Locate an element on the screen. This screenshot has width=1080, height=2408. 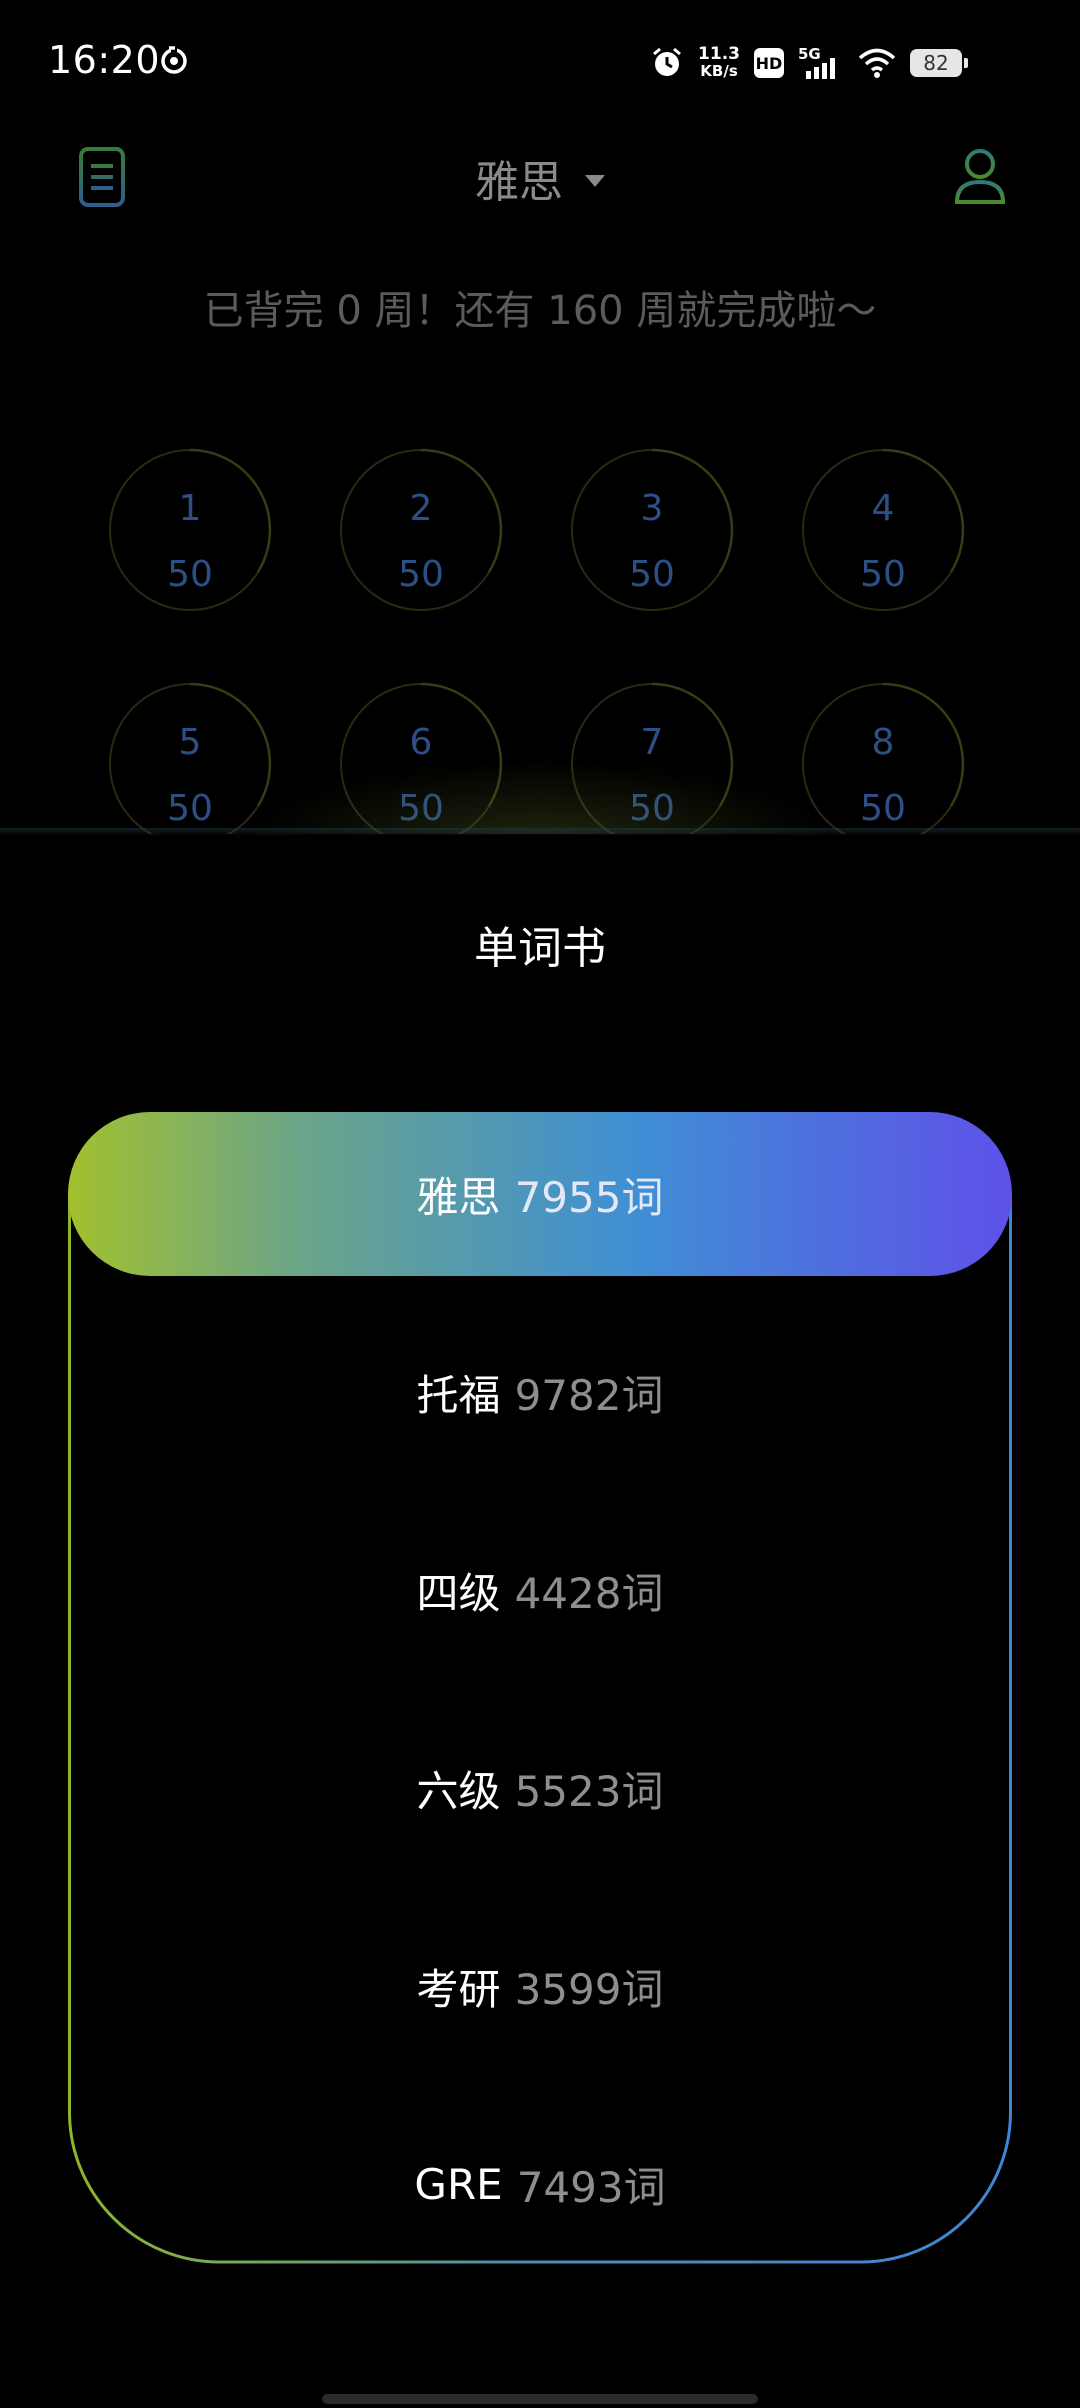
week-circle: 1 50 is located at coordinates (190, 530).